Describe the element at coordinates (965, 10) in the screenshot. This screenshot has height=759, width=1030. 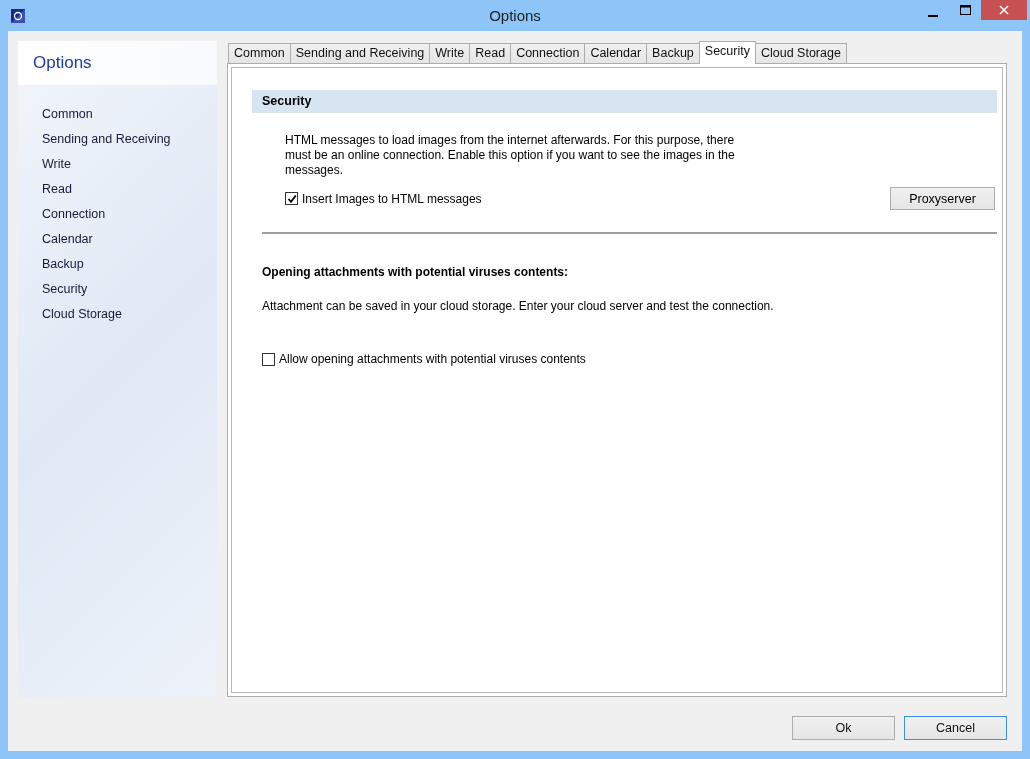
I see `maximize-icon` at that location.